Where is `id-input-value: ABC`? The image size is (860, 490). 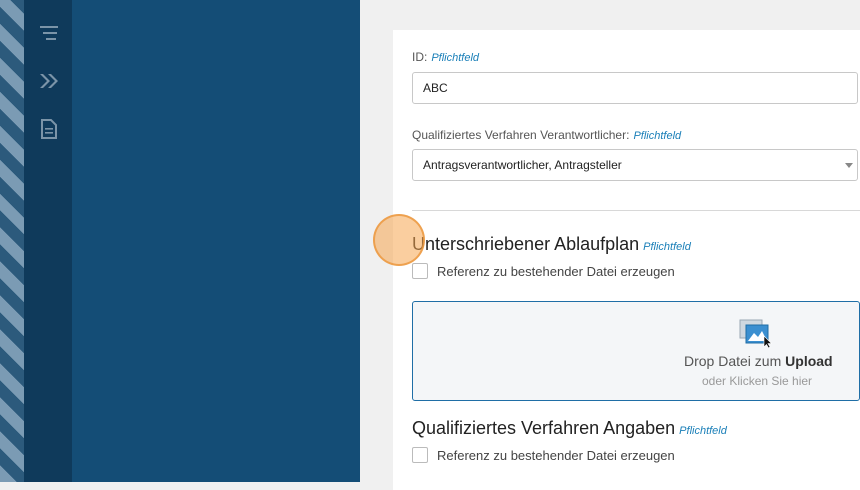 id-input-value: ABC is located at coordinates (435, 88).